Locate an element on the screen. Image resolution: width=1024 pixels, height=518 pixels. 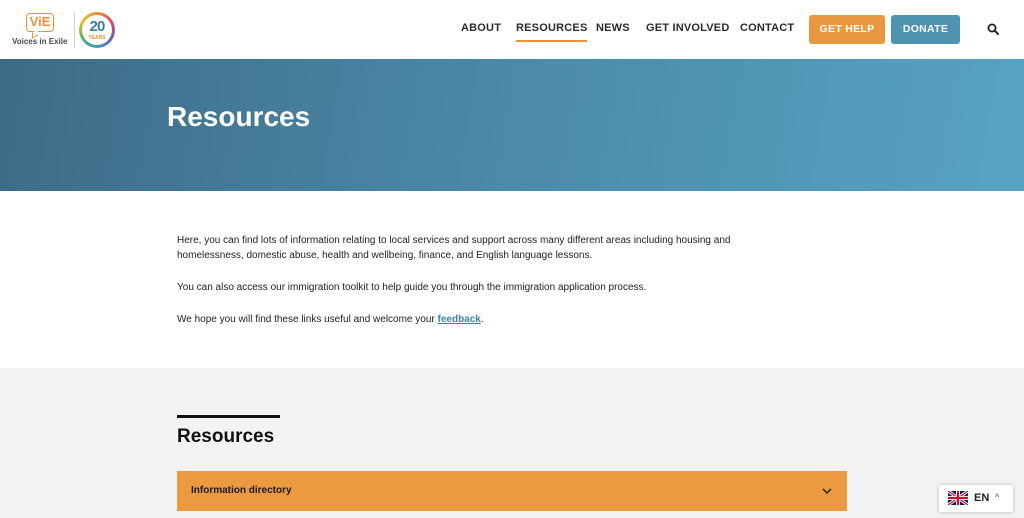
get-help-button: GET HELP is located at coordinates (847, 29).